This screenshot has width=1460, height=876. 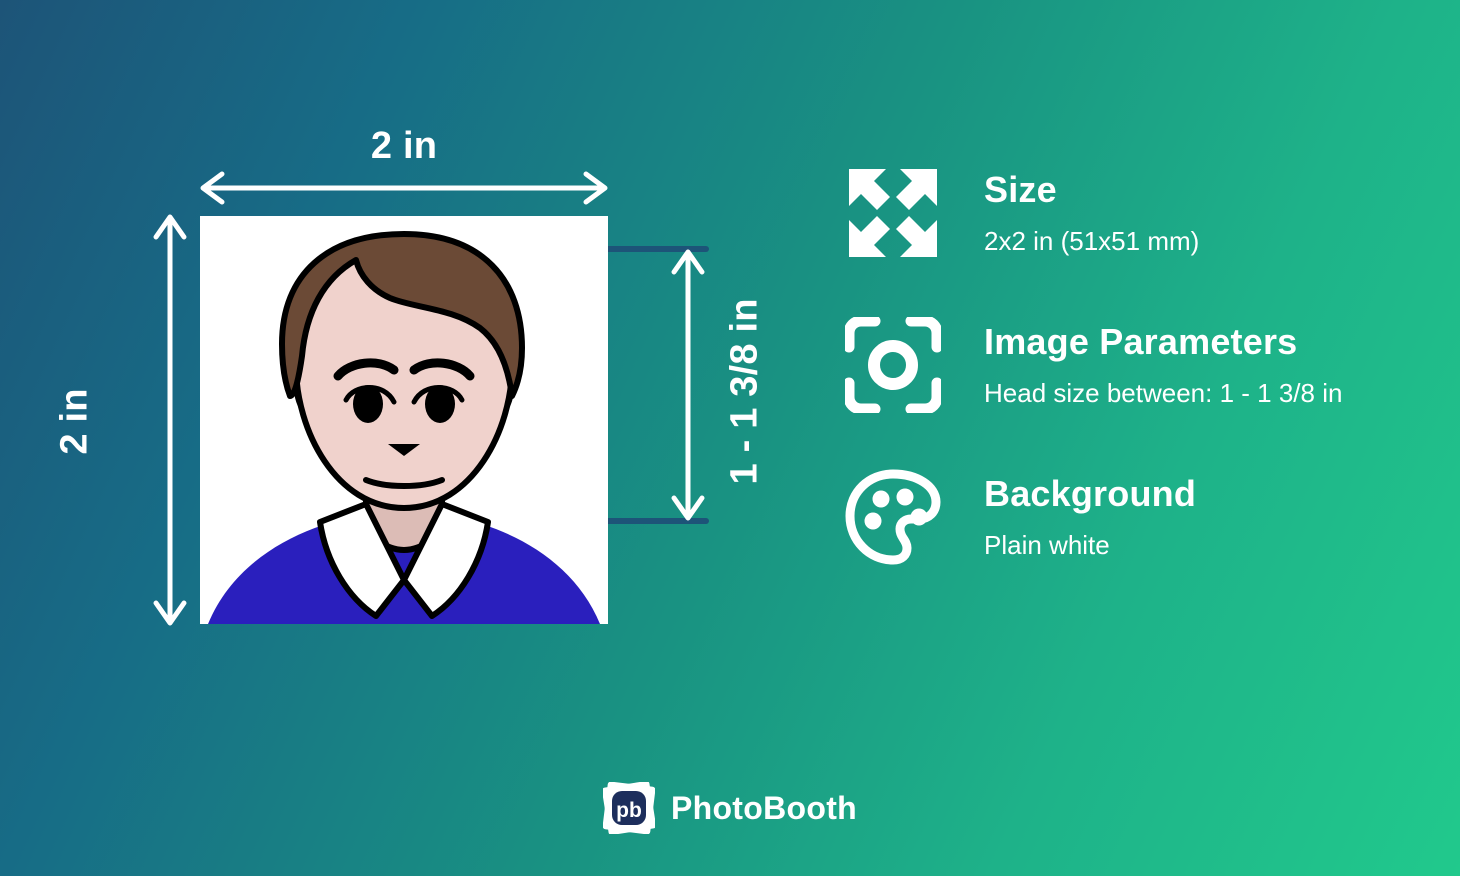 I want to click on requirement-text-size: Size 2x2 in (51x51 mm), so click(x=1091, y=211).